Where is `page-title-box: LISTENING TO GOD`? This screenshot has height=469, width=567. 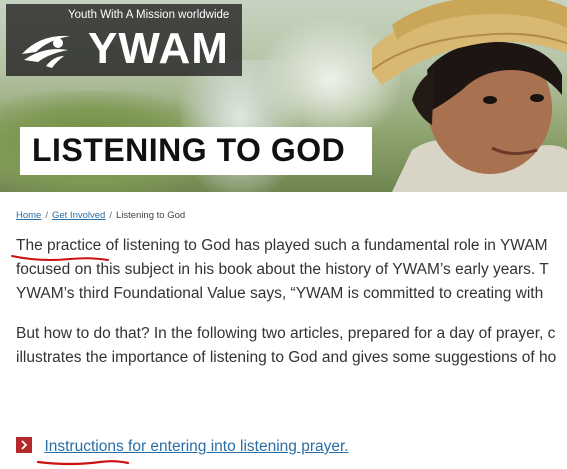
page-title-box: LISTENING TO GOD is located at coordinates (196, 151).